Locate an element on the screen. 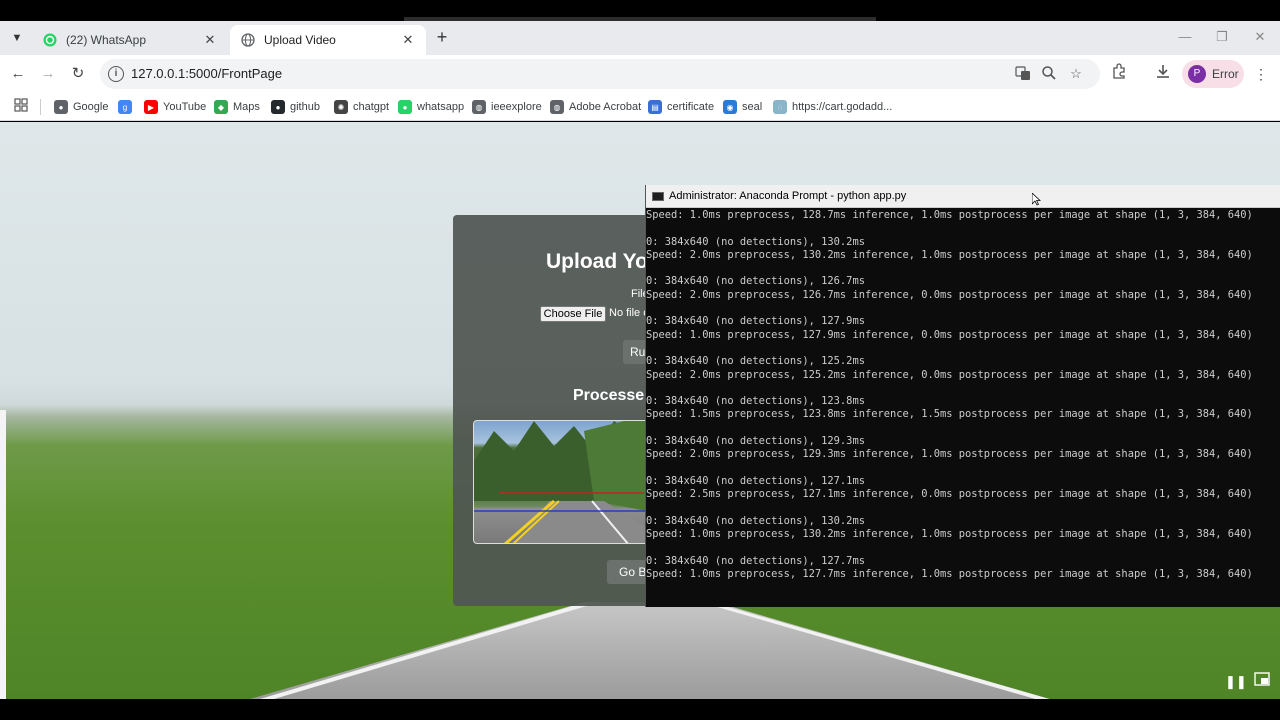  seal-icon: ◉ is located at coordinates (730, 107).